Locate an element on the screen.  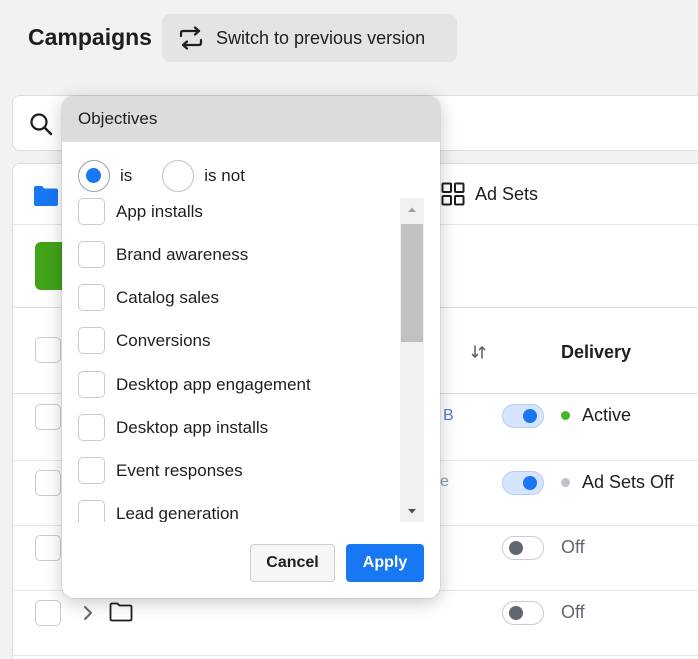
delivery-status: Ad Sets Off is located at coordinates (617, 482).